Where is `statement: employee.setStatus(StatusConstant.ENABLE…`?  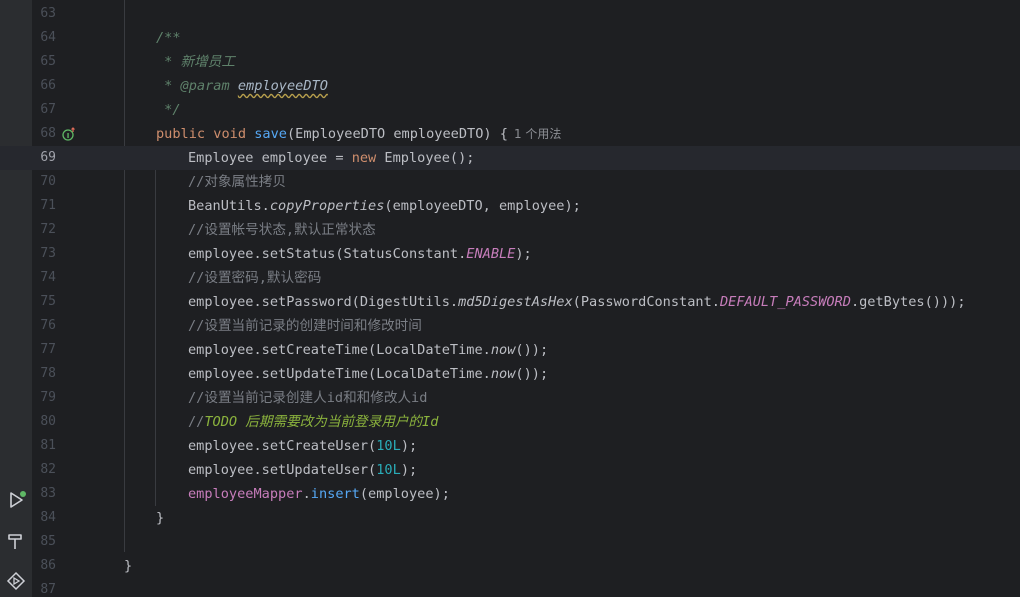
statement: employee.setStatus(StatusConstant.ENABLE… is located at coordinates (360, 254).